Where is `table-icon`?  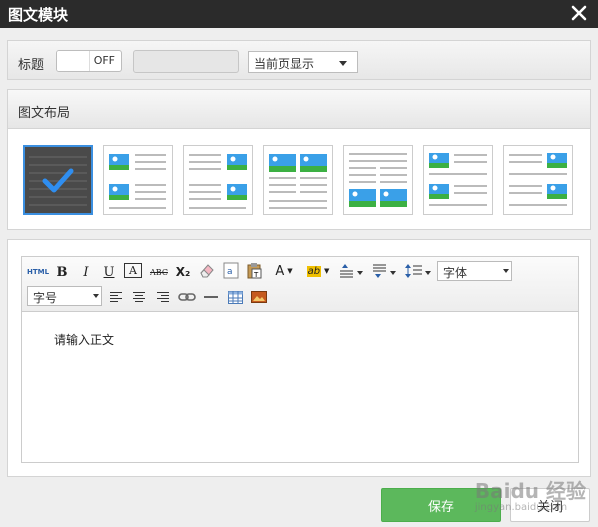 table-icon is located at coordinates (235, 297).